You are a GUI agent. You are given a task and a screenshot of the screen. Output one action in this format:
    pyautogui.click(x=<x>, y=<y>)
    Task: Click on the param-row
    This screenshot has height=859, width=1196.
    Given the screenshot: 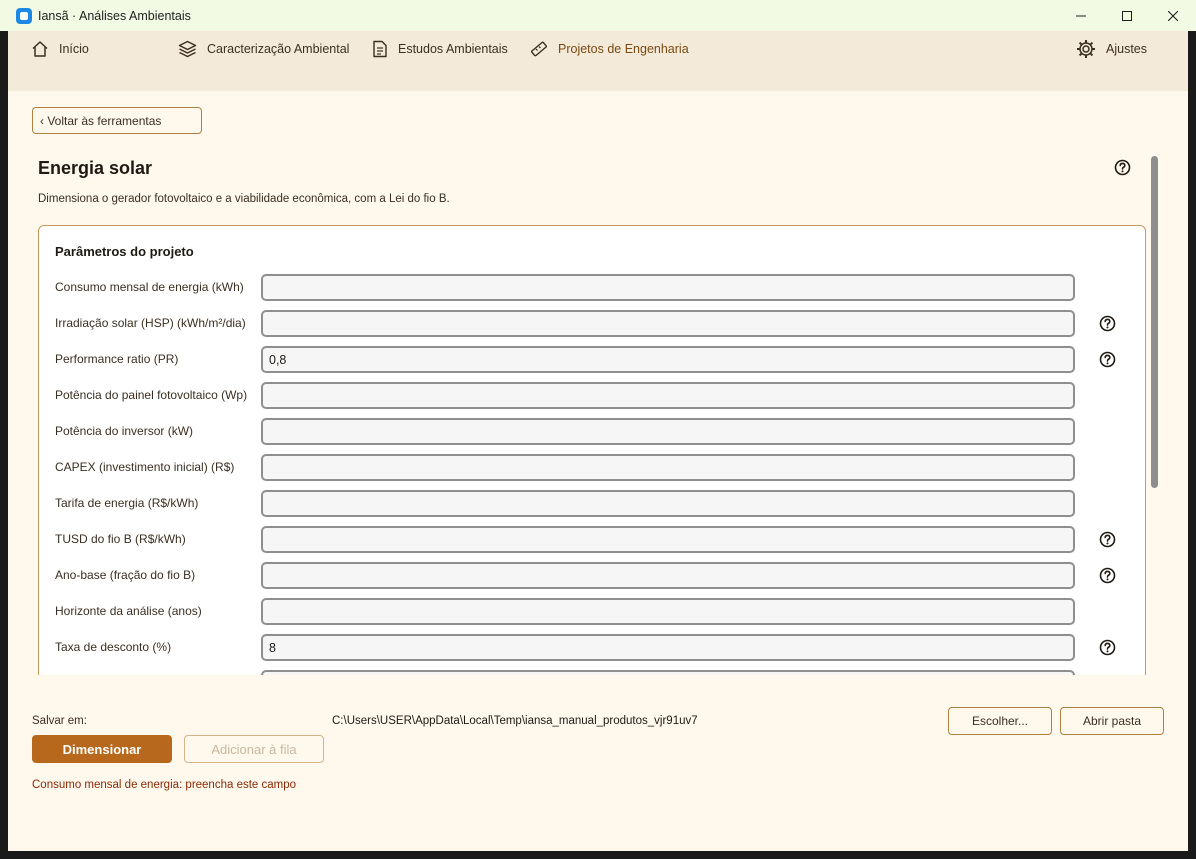 What is the action you would take?
    pyautogui.click(x=592, y=672)
    